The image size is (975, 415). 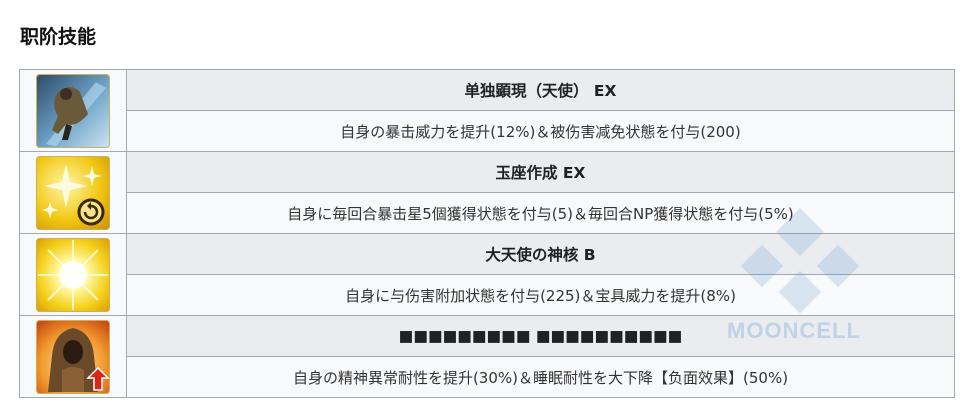 I want to click on skill-row-desc: 自身に毎回合暴击星5個獲得状態を付与(5)＆毎回合NP獲得状態を付与(5%), so click(x=487, y=213).